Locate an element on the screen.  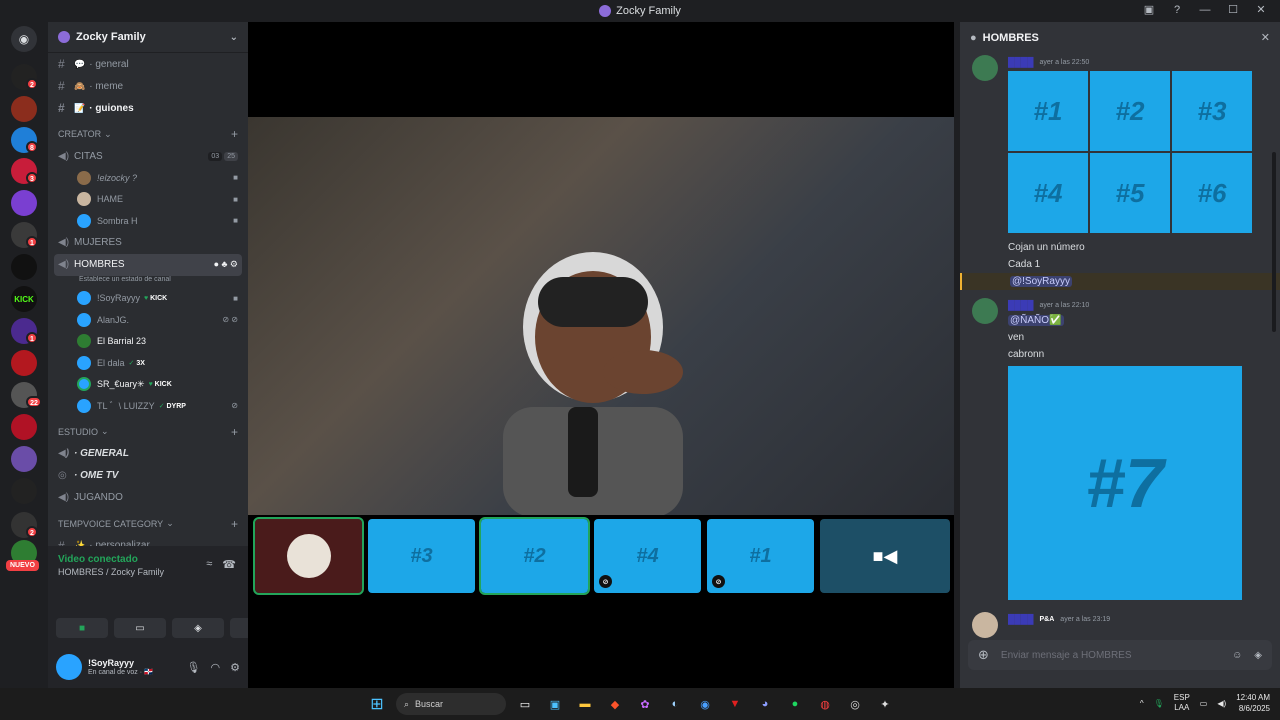
headphones-icon: ◠ is located at coordinates (216, 667).